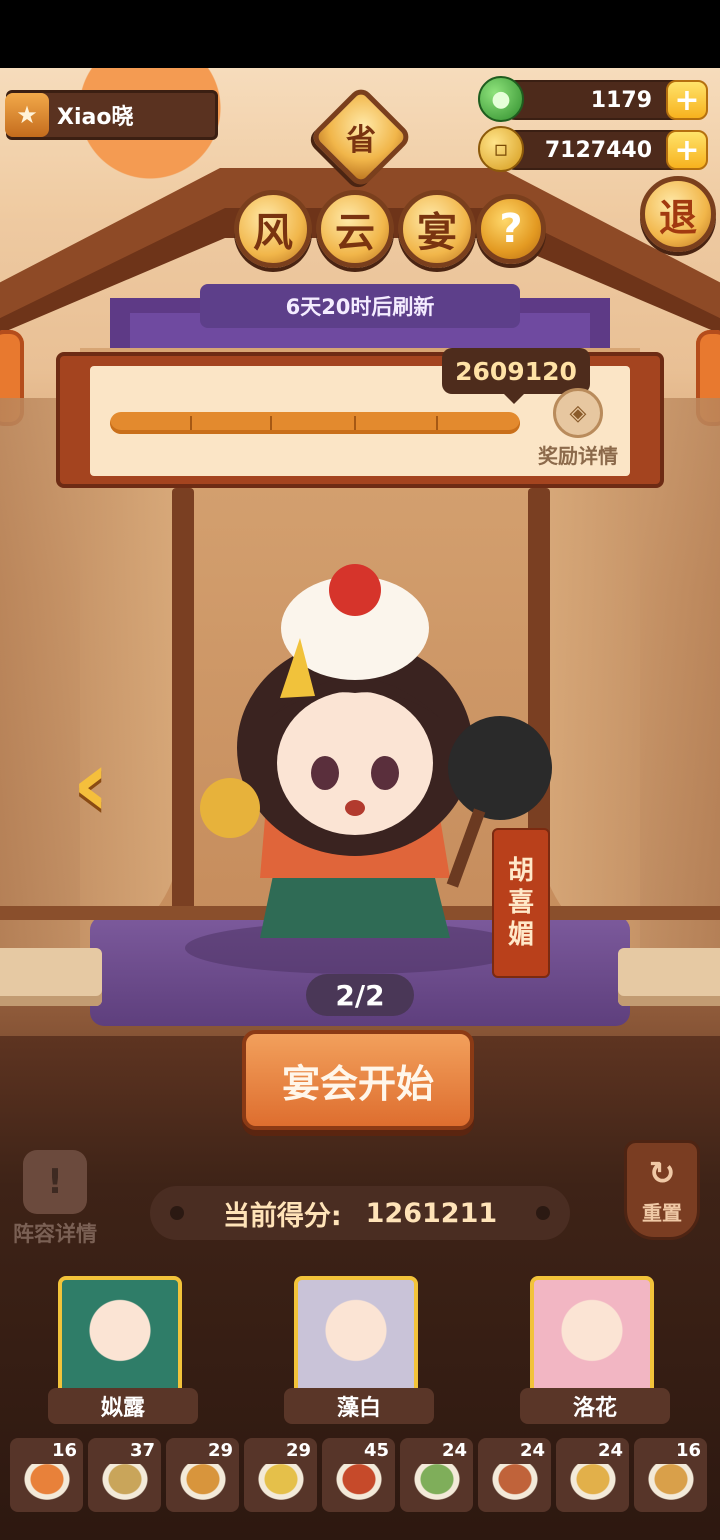  Describe the element at coordinates (360, 995) in the screenshot. I see `character-page-indicator: 2/2` at that location.